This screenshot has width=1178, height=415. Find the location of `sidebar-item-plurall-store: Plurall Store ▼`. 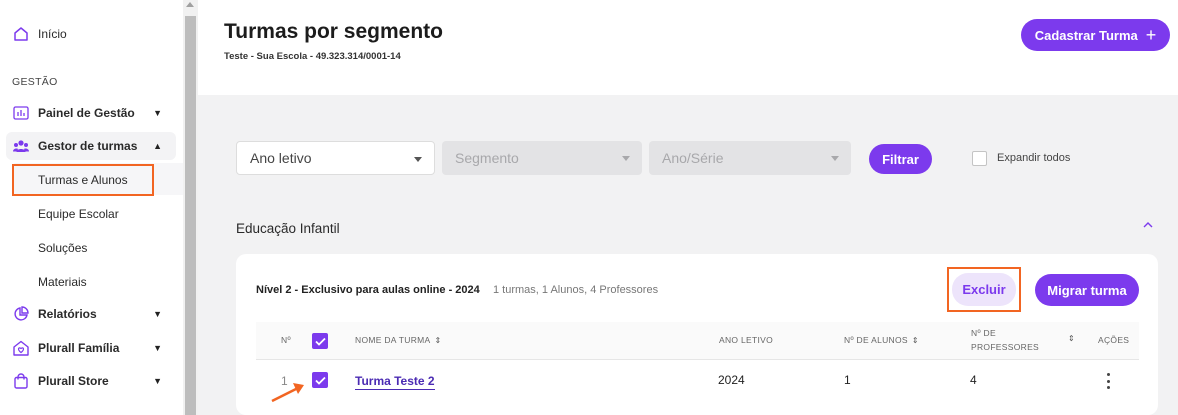

sidebar-item-plurall-store: Plurall Store ▼ is located at coordinates (91, 381).